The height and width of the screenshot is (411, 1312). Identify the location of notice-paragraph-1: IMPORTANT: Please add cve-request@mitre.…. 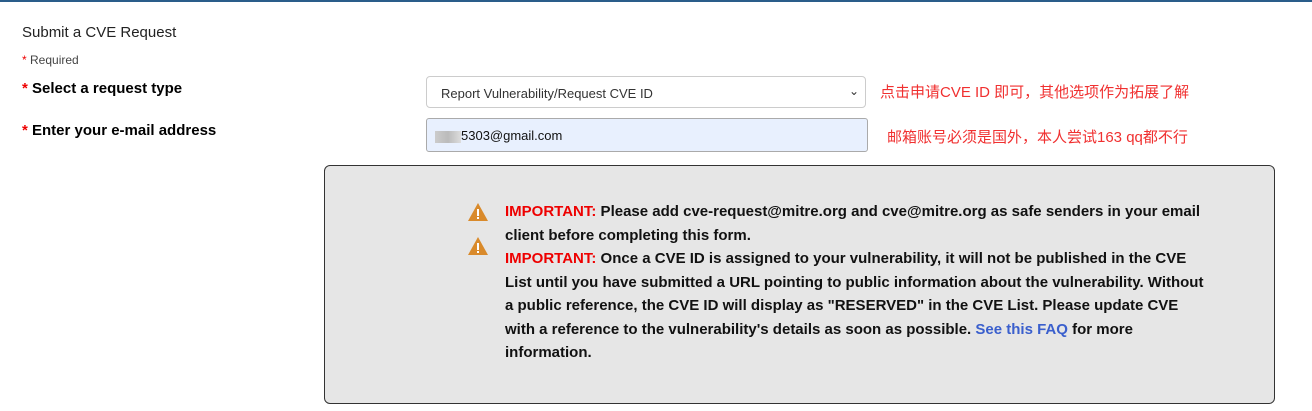
(855, 223).